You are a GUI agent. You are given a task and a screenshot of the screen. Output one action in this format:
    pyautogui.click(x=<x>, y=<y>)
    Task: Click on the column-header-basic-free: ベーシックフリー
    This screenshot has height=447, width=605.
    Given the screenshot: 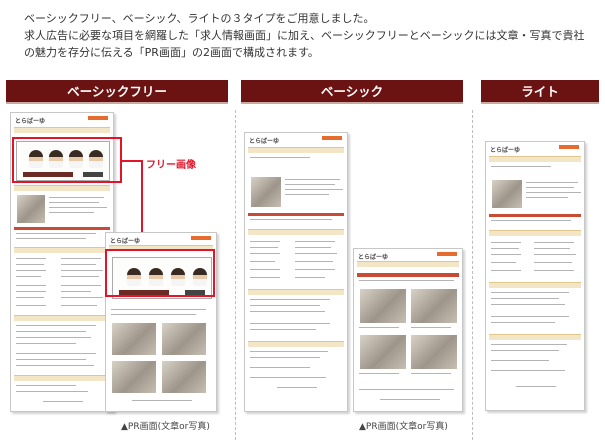 What is the action you would take?
    pyautogui.click(x=117, y=92)
    